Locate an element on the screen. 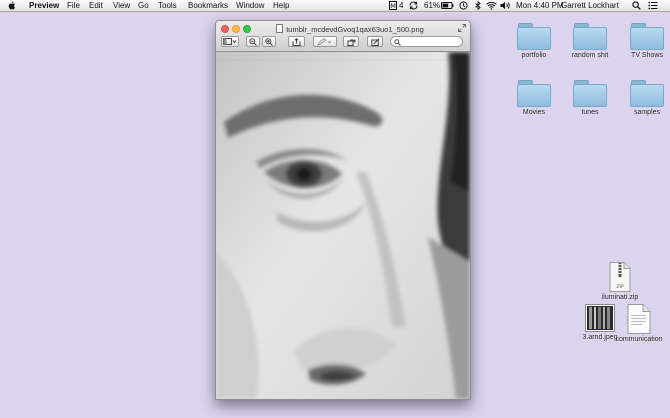 The image size is (670, 418). title-bar: tumblr_mcdevdGvoq1qax63uo1_500.png is located at coordinates (343, 36).